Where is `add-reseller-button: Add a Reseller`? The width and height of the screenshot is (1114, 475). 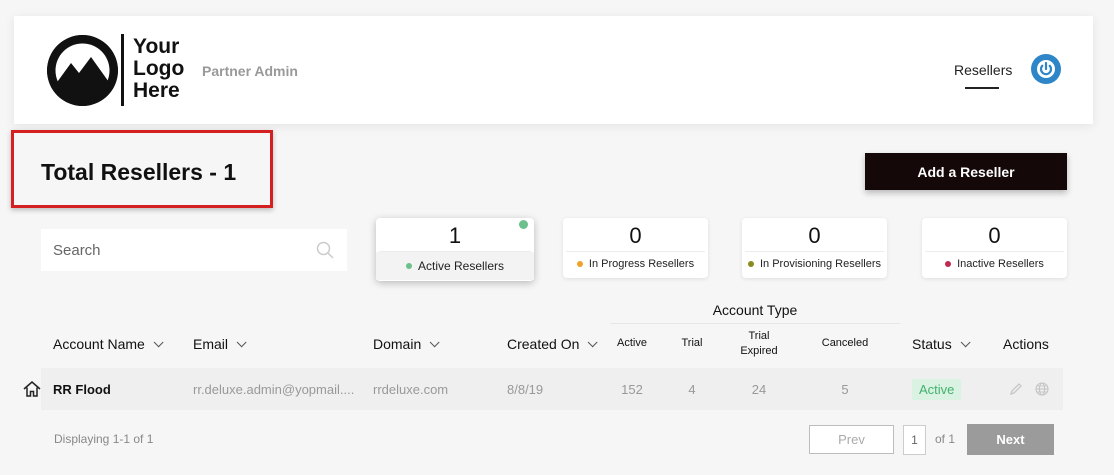 add-reseller-button: Add a Reseller is located at coordinates (966, 171).